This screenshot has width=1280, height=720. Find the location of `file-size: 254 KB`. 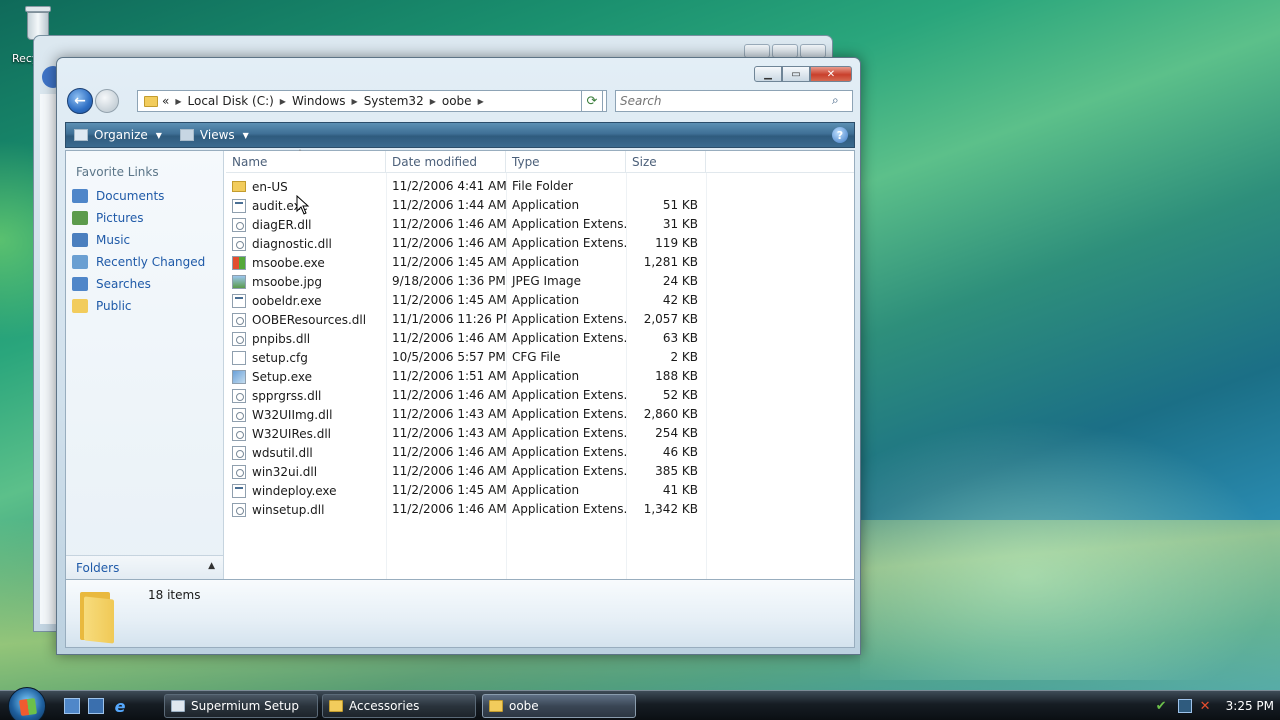

file-size: 254 KB is located at coordinates (676, 433).